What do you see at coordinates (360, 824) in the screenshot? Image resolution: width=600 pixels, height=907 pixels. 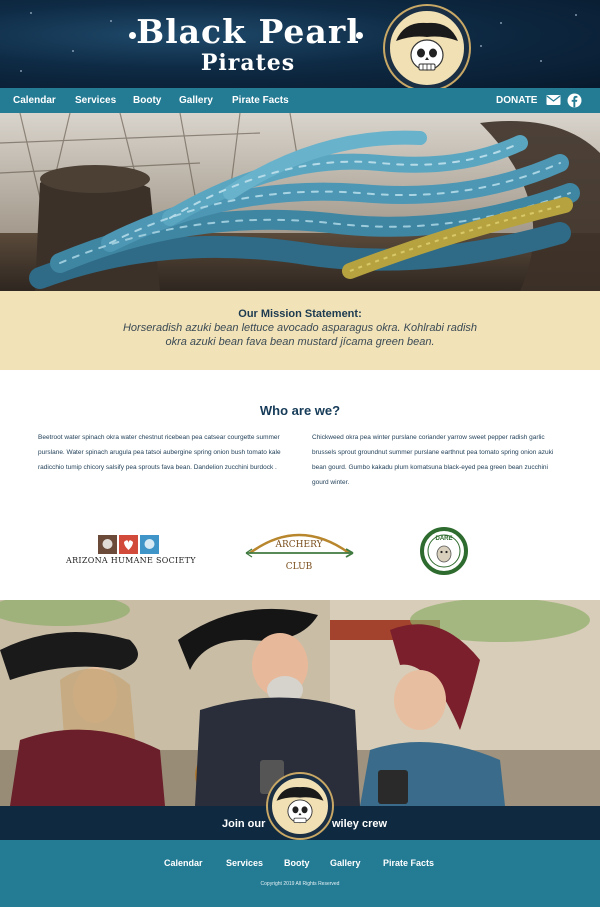 I see `join-text-right: wiley crew` at bounding box center [360, 824].